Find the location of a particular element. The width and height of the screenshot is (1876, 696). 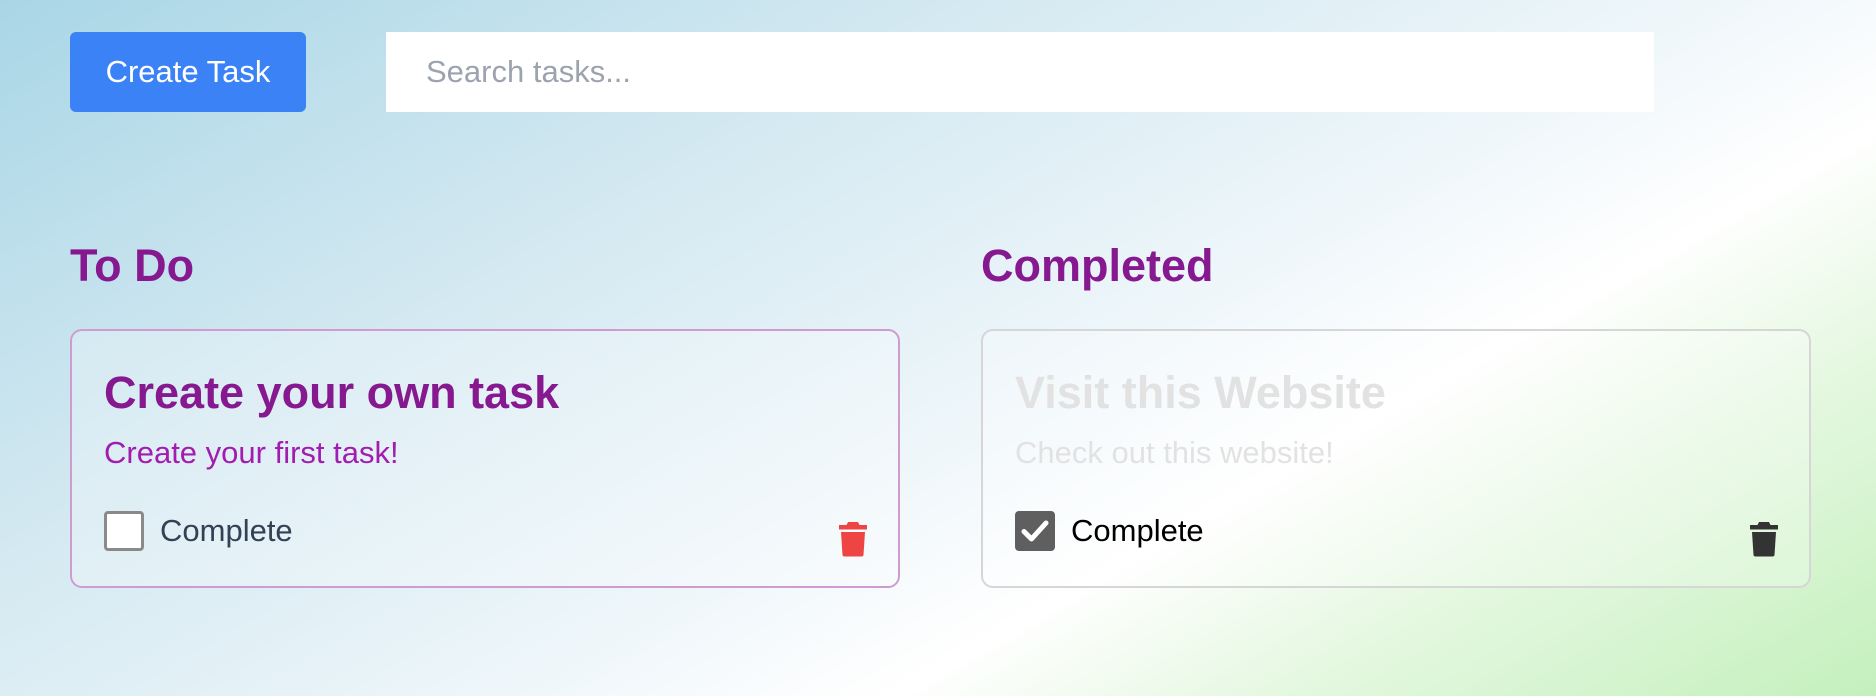

task-description: Check out this website! is located at coordinates (1174, 452).